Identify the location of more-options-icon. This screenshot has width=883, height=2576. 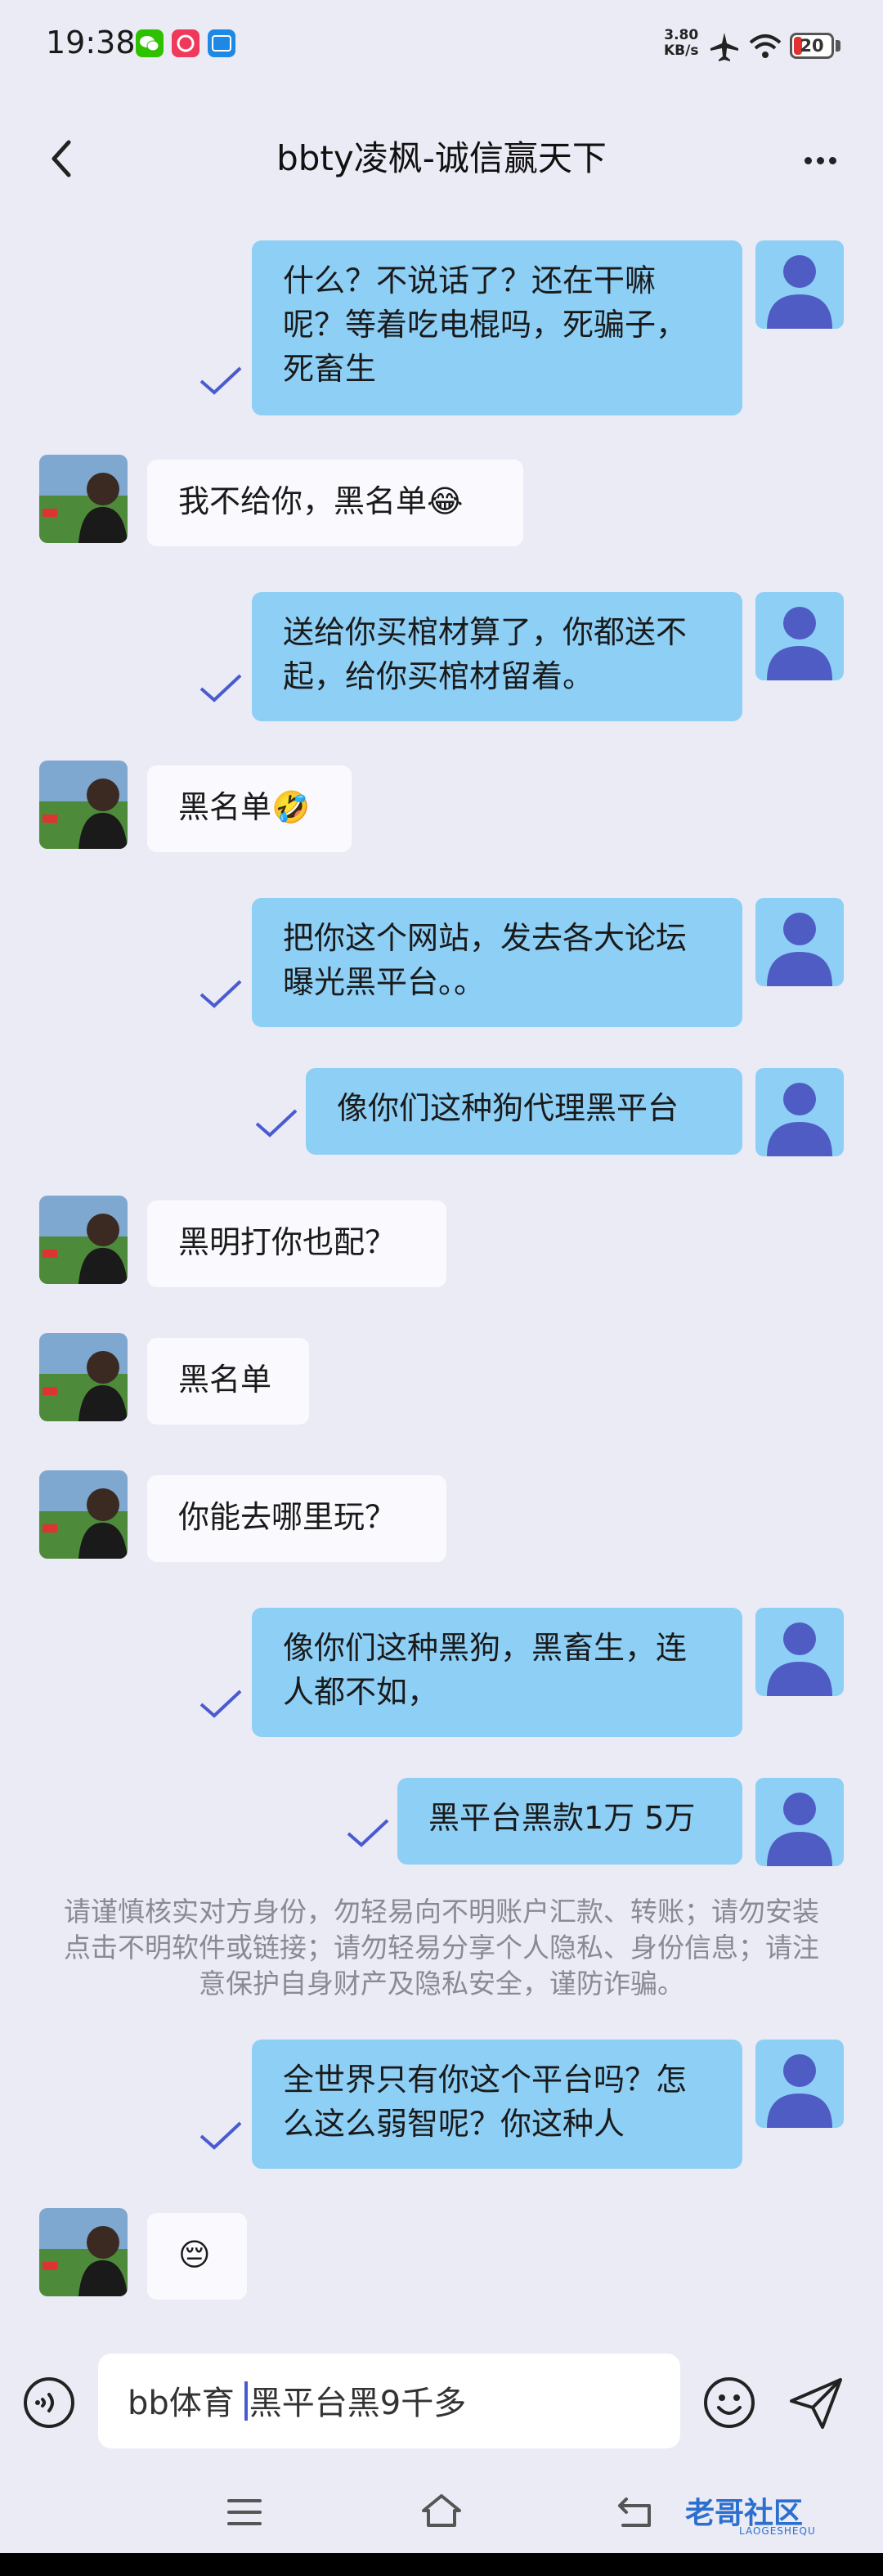
(820, 160).